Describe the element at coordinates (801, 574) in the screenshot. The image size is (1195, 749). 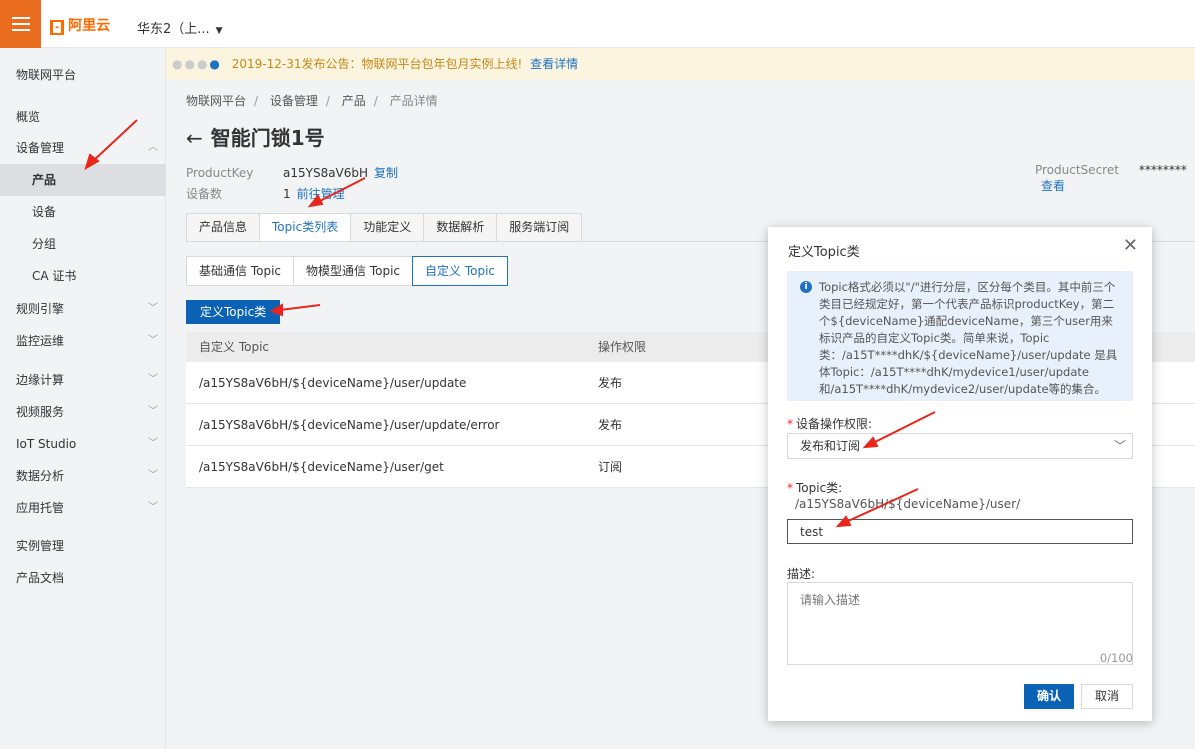
I see `description-label: 描述:` at that location.